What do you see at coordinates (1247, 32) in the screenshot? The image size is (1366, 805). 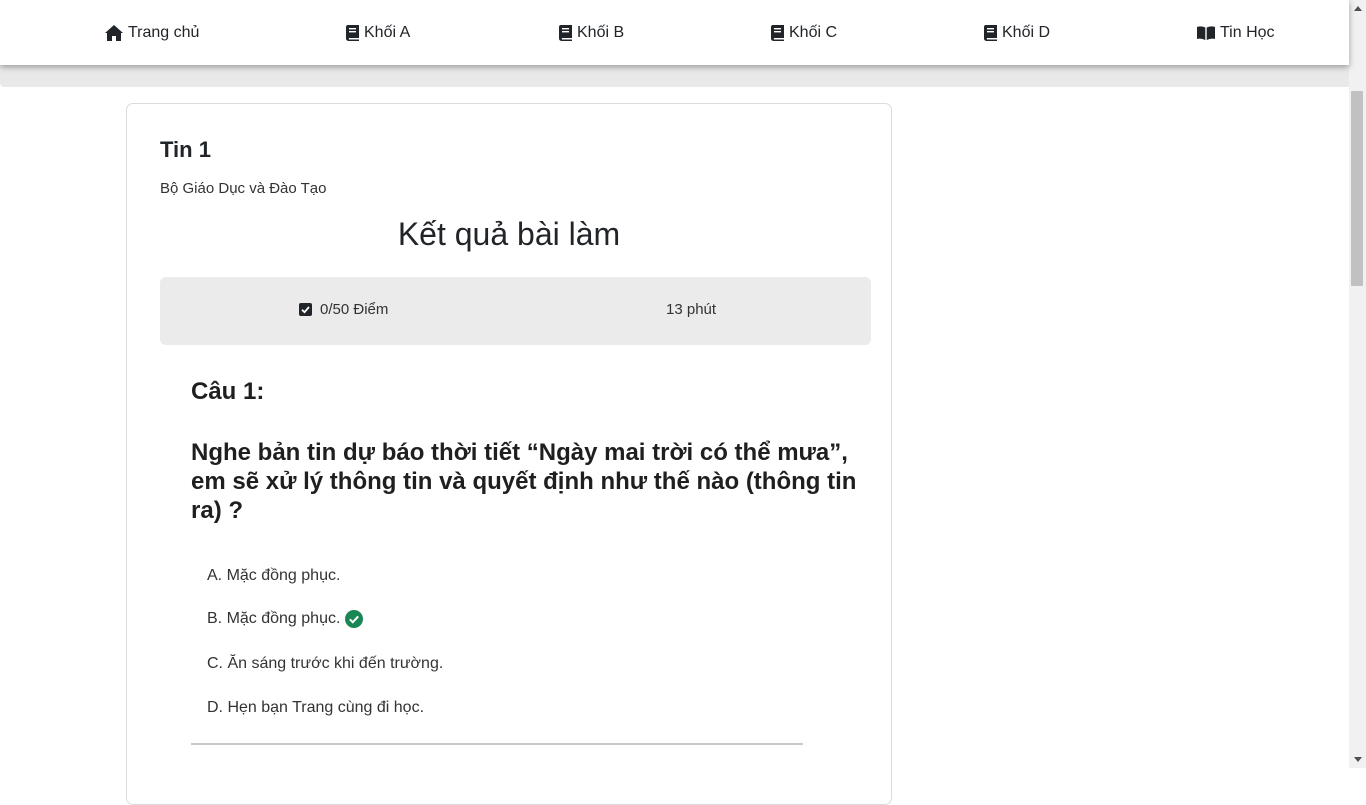 I see `nav-label: Tin Học` at bounding box center [1247, 32].